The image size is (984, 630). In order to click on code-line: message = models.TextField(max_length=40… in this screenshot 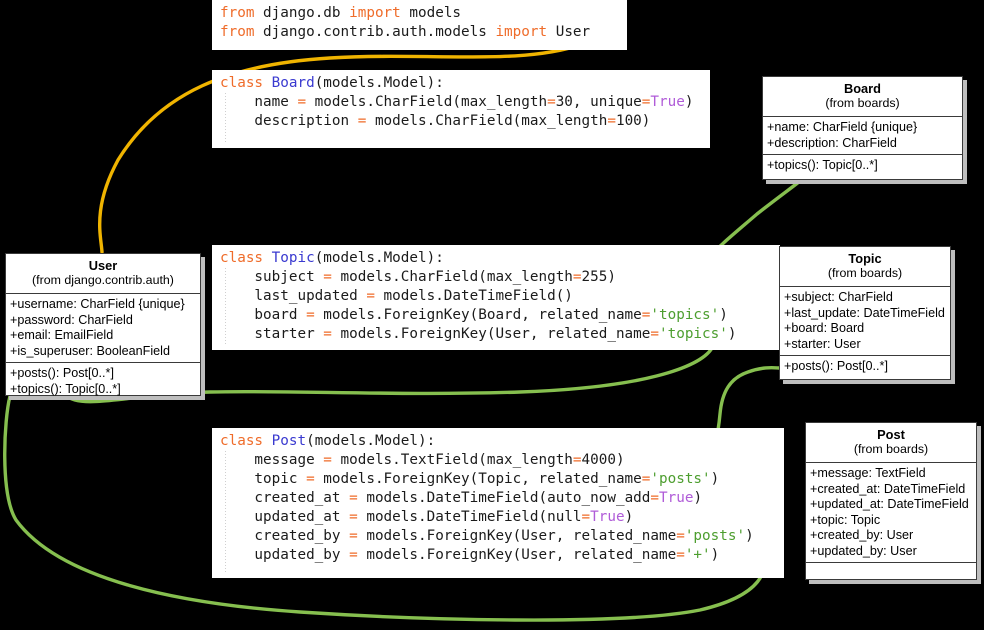, I will do `click(498, 460)`.